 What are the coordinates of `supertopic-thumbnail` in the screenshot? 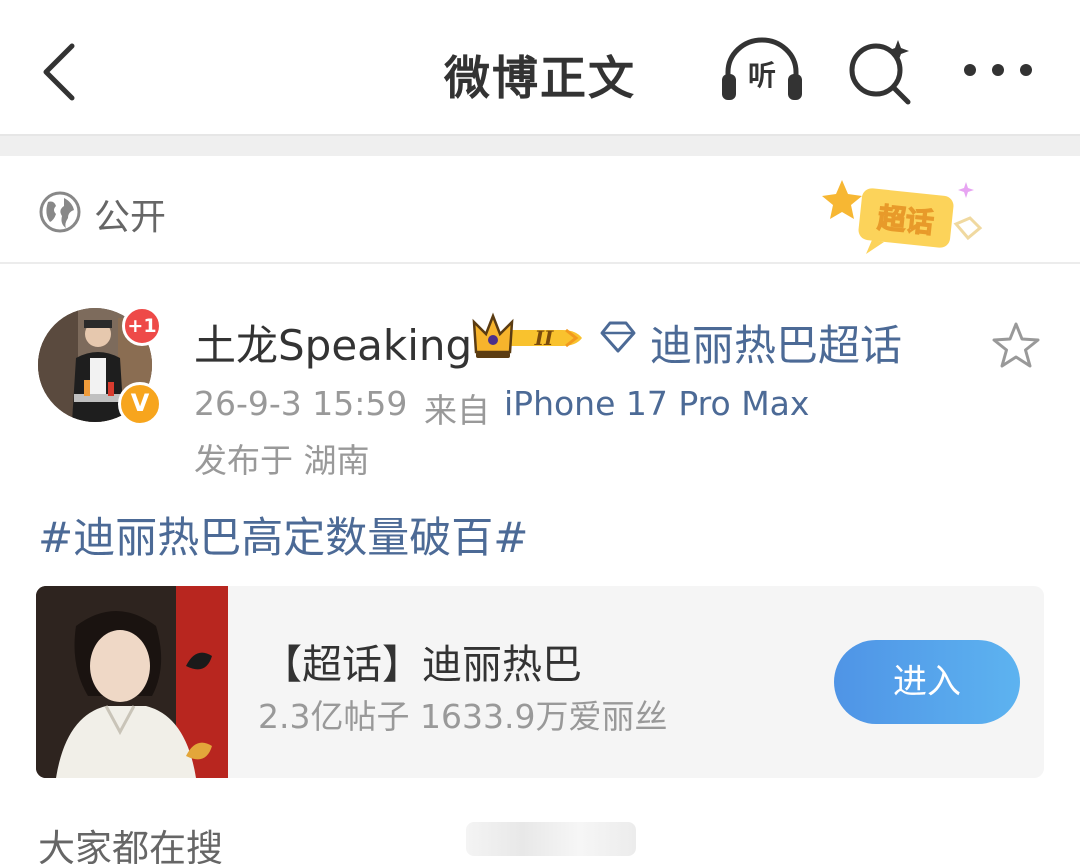 It's located at (132, 682).